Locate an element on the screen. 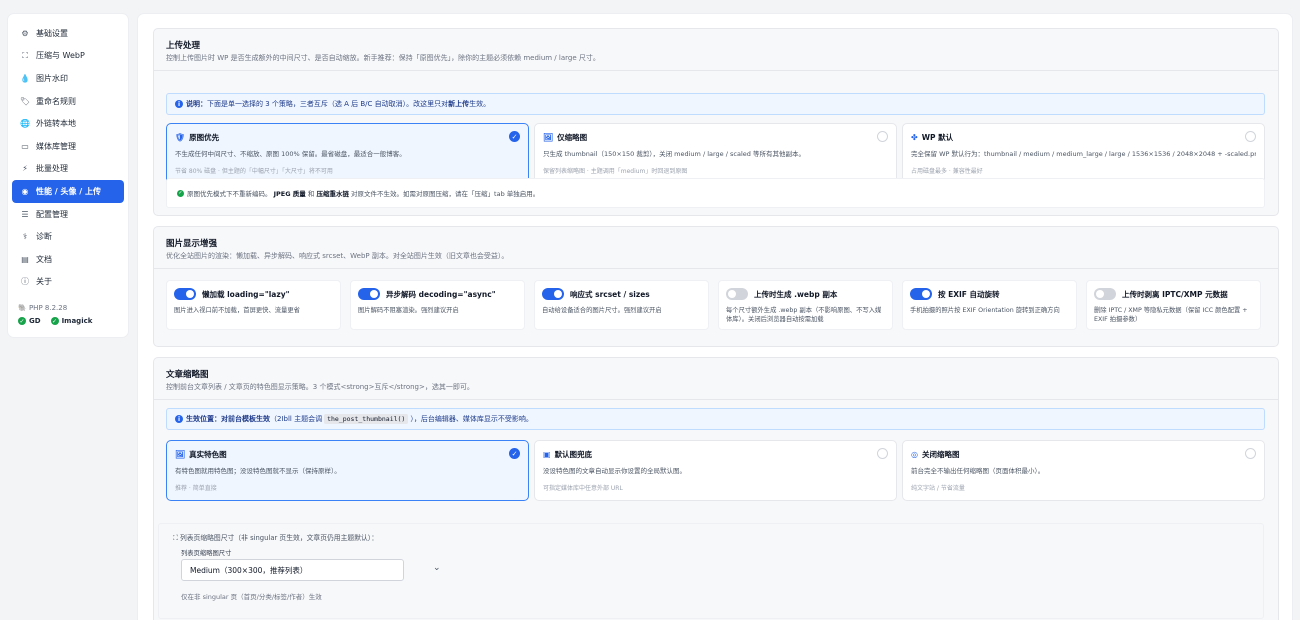 This screenshot has width=1300, height=620. card-title: 关闭缩略图 is located at coordinates (940, 454).